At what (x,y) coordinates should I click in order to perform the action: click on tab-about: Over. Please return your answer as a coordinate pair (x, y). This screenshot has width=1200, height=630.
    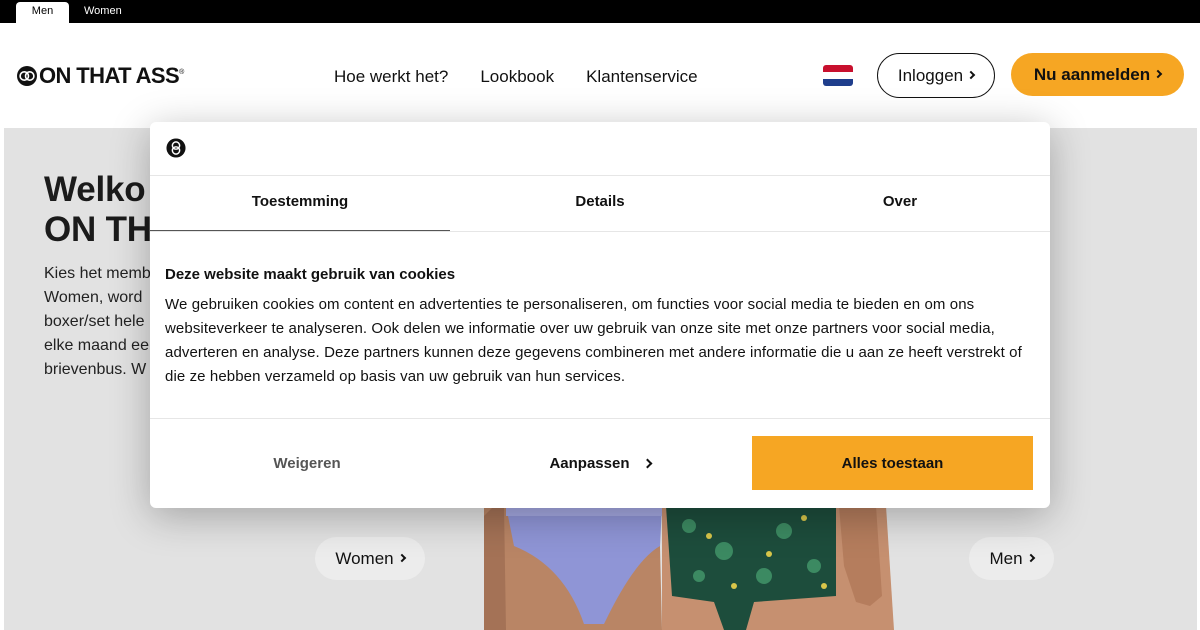
    Looking at the image, I should click on (900, 204).